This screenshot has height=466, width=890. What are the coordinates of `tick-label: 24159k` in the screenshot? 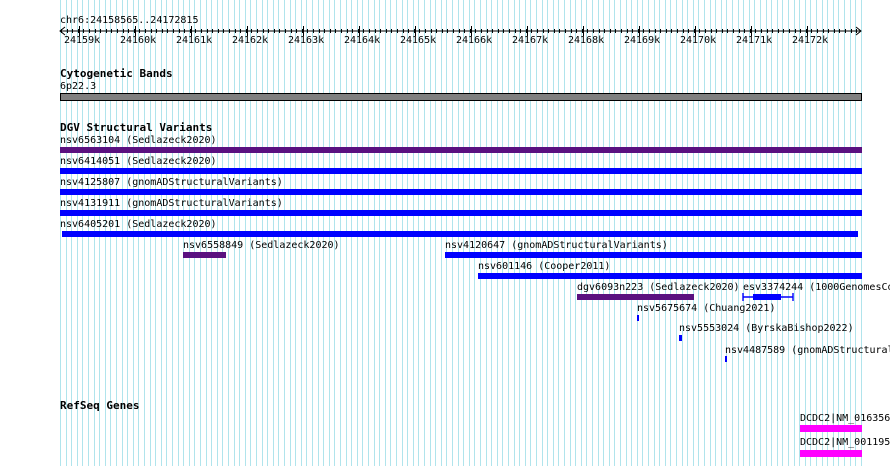 It's located at (82, 40).